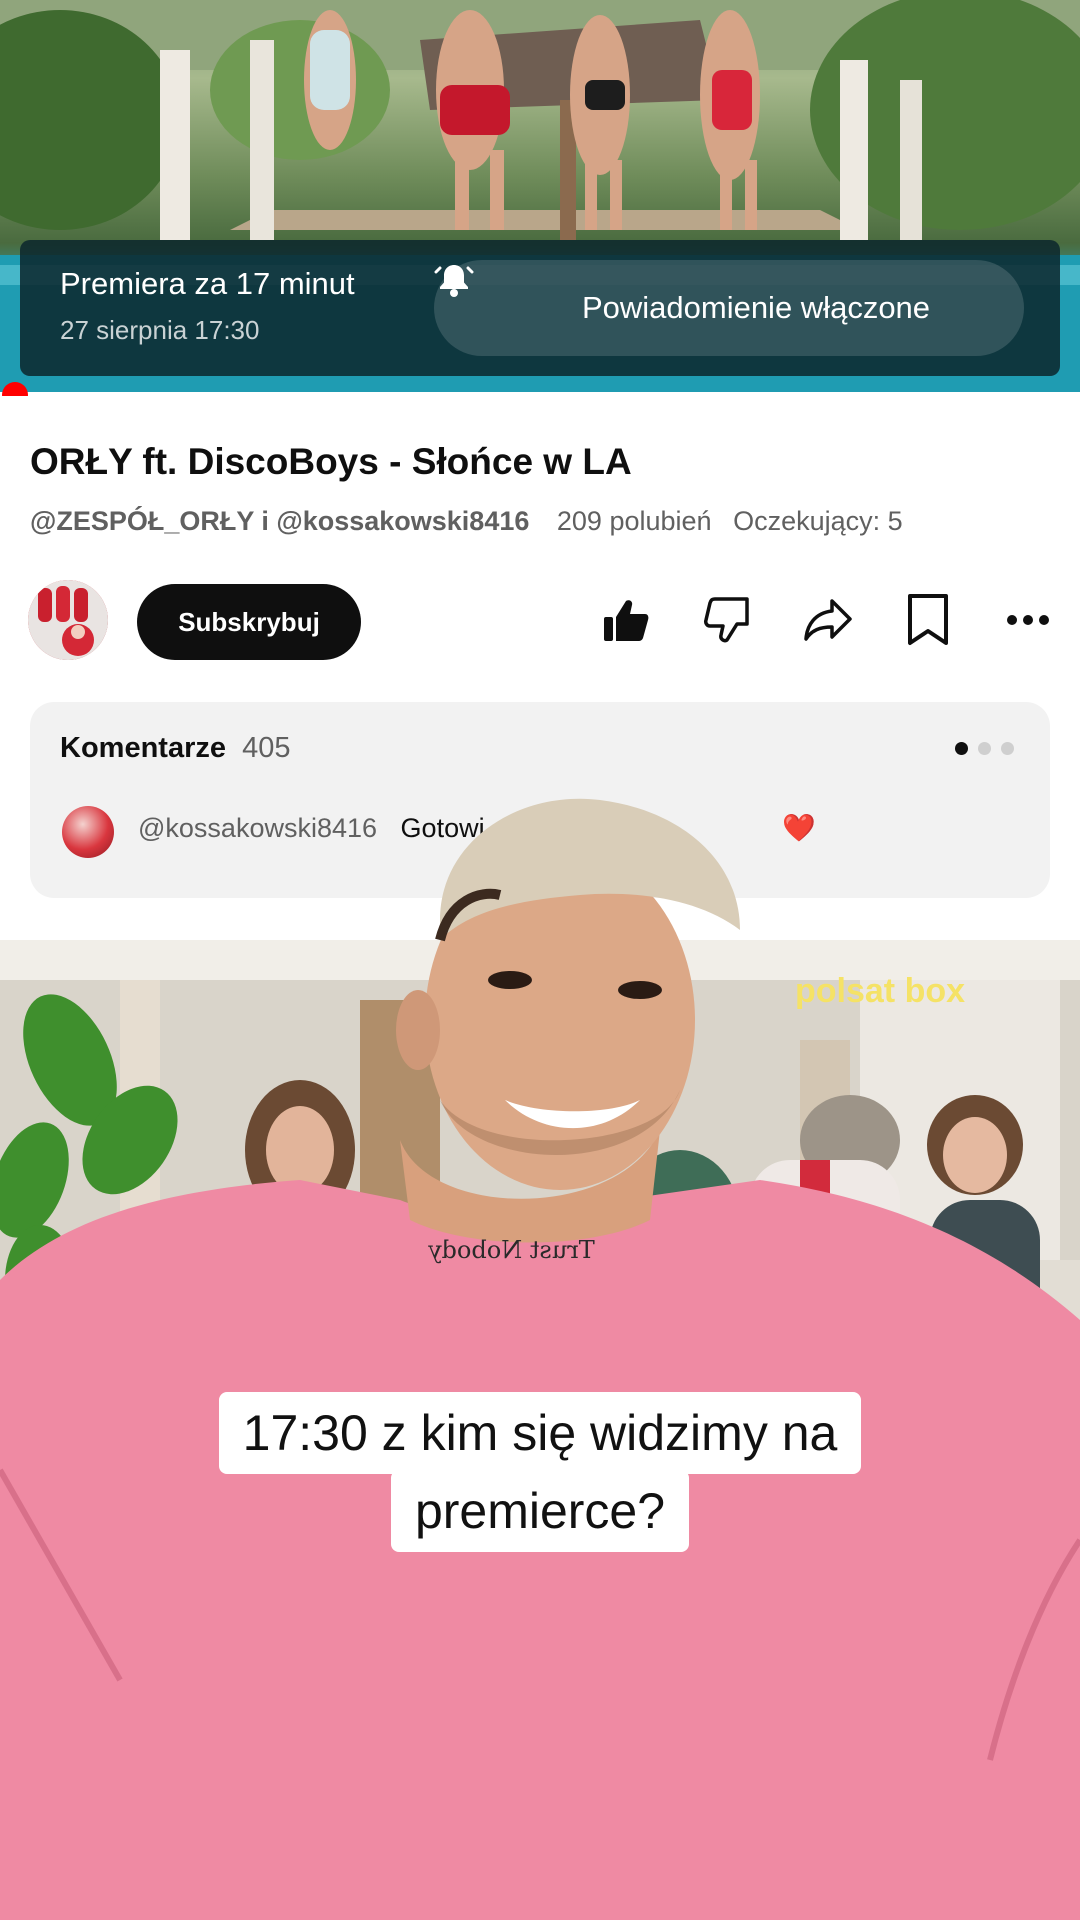 Image resolution: width=1080 pixels, height=1920 pixels. I want to click on channel-names: @ZESPÓŁ_ORŁY i @kossakowski8416, so click(279, 521).